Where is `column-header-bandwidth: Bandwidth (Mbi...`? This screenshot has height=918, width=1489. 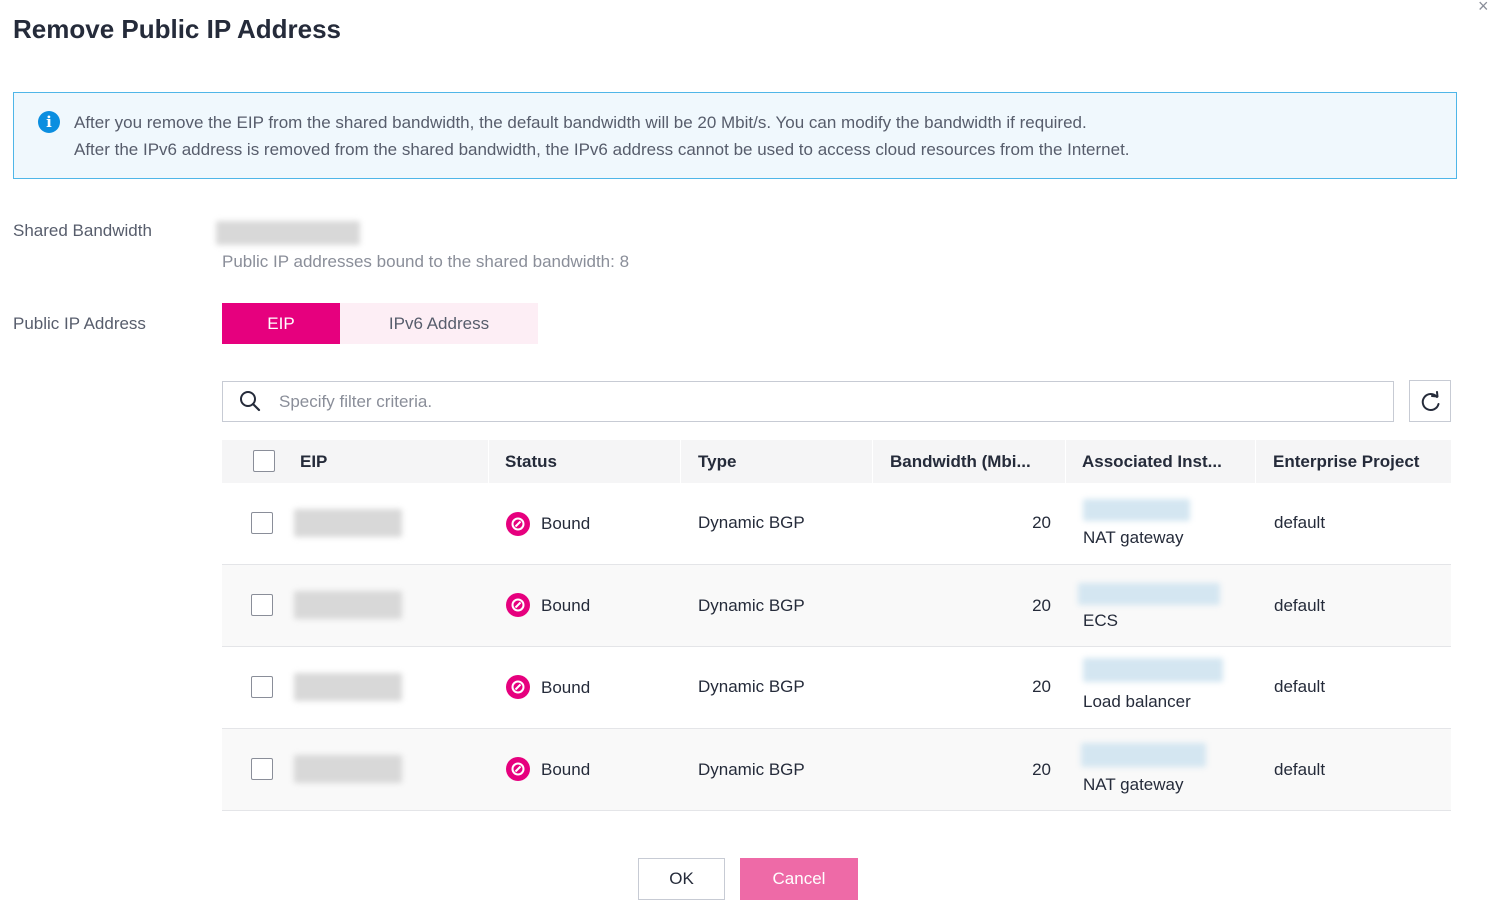 column-header-bandwidth: Bandwidth (Mbi... is located at coordinates (960, 461).